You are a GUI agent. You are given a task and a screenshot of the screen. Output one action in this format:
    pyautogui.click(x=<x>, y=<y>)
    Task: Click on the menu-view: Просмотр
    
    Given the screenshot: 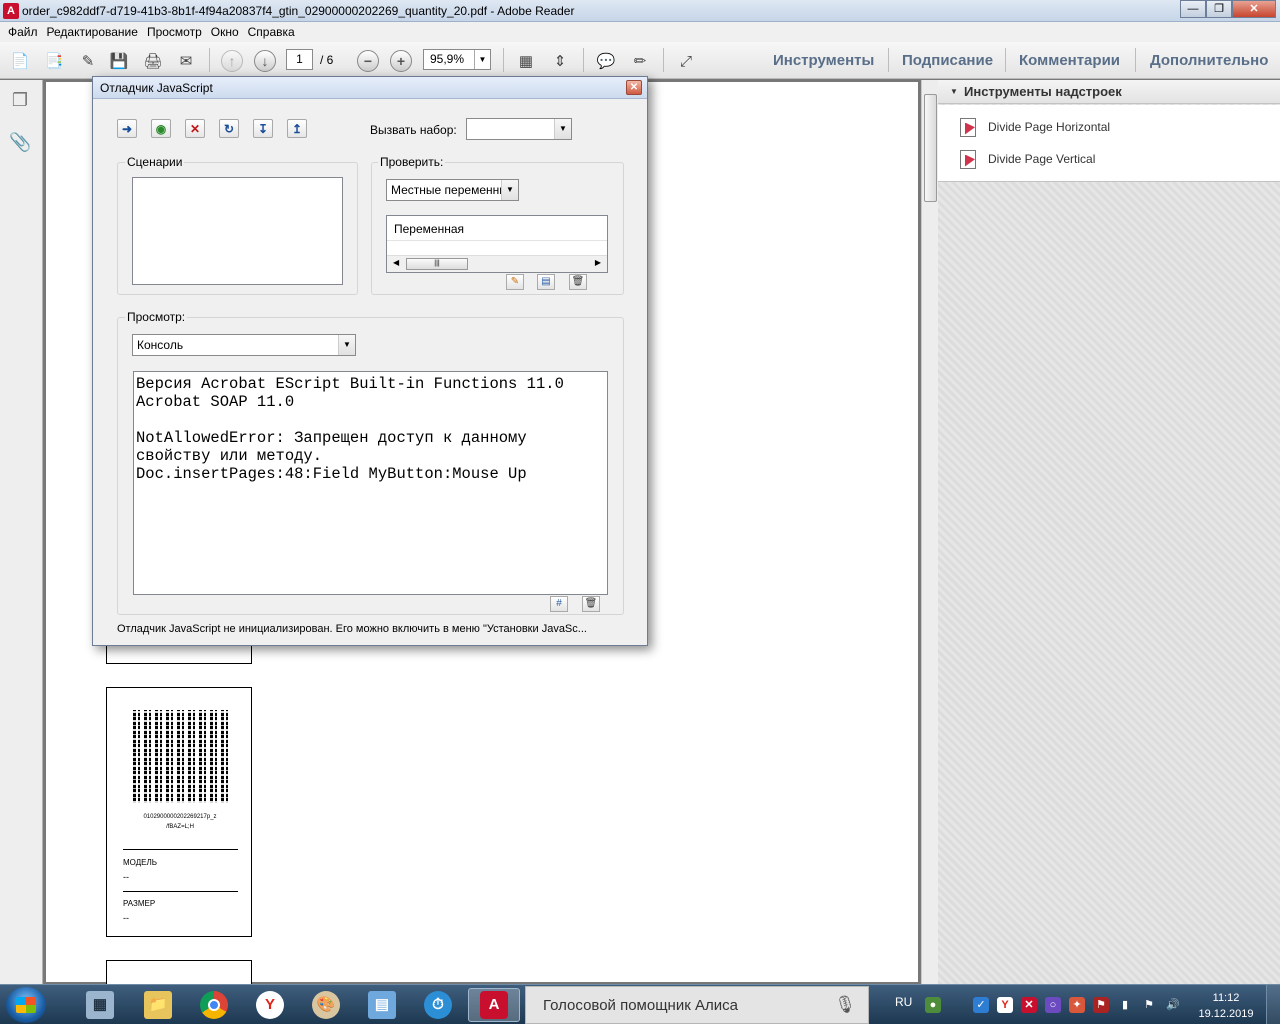 What is the action you would take?
    pyautogui.click(x=177, y=32)
    